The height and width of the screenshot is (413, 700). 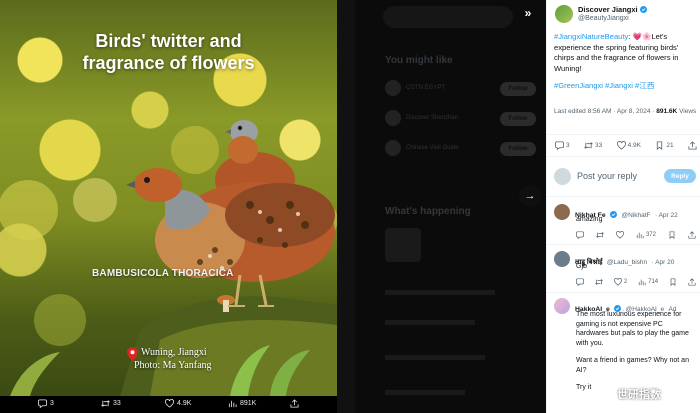 I want to click on reply-views-count: 372, so click(x=650, y=235).